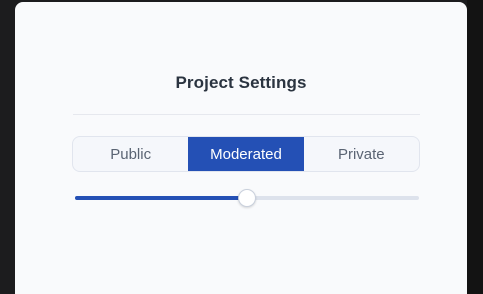  What do you see at coordinates (475, 147) in the screenshot?
I see `window-edge` at bounding box center [475, 147].